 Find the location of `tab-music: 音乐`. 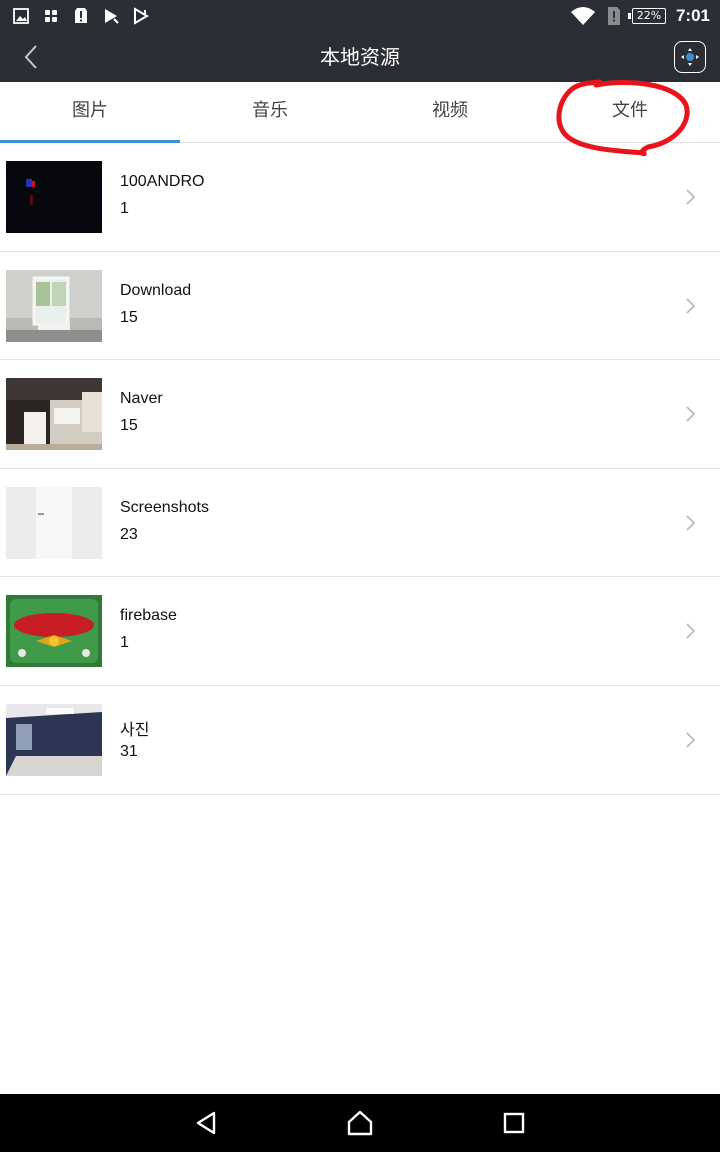

tab-music: 音乐 is located at coordinates (270, 112).